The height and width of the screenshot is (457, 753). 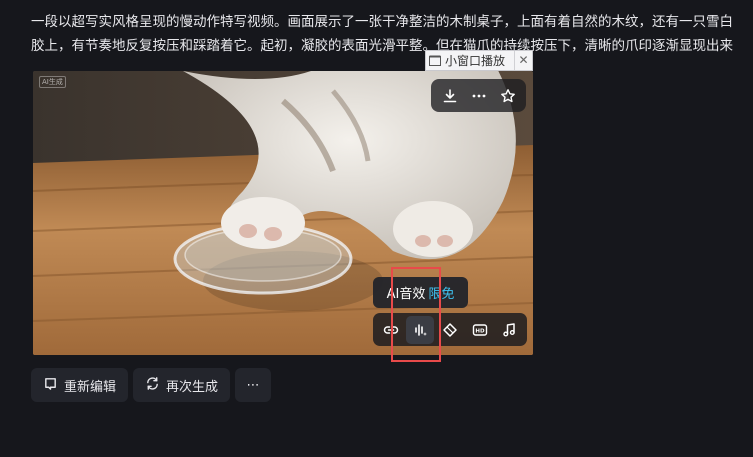 What do you see at coordinates (50, 385) in the screenshot?
I see `edit-icon` at bounding box center [50, 385].